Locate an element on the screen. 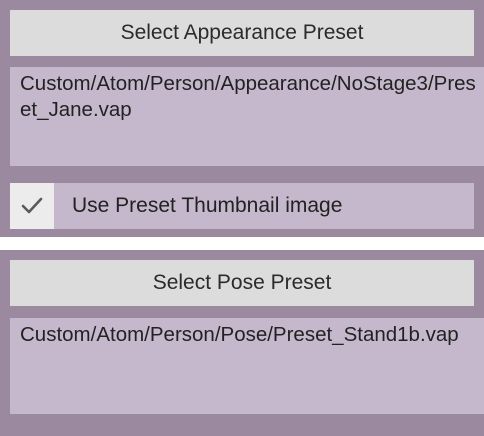 Image resolution: width=484 pixels, height=436 pixels. select-appearance-preset-button: Select Appearance Preset is located at coordinates (242, 33).